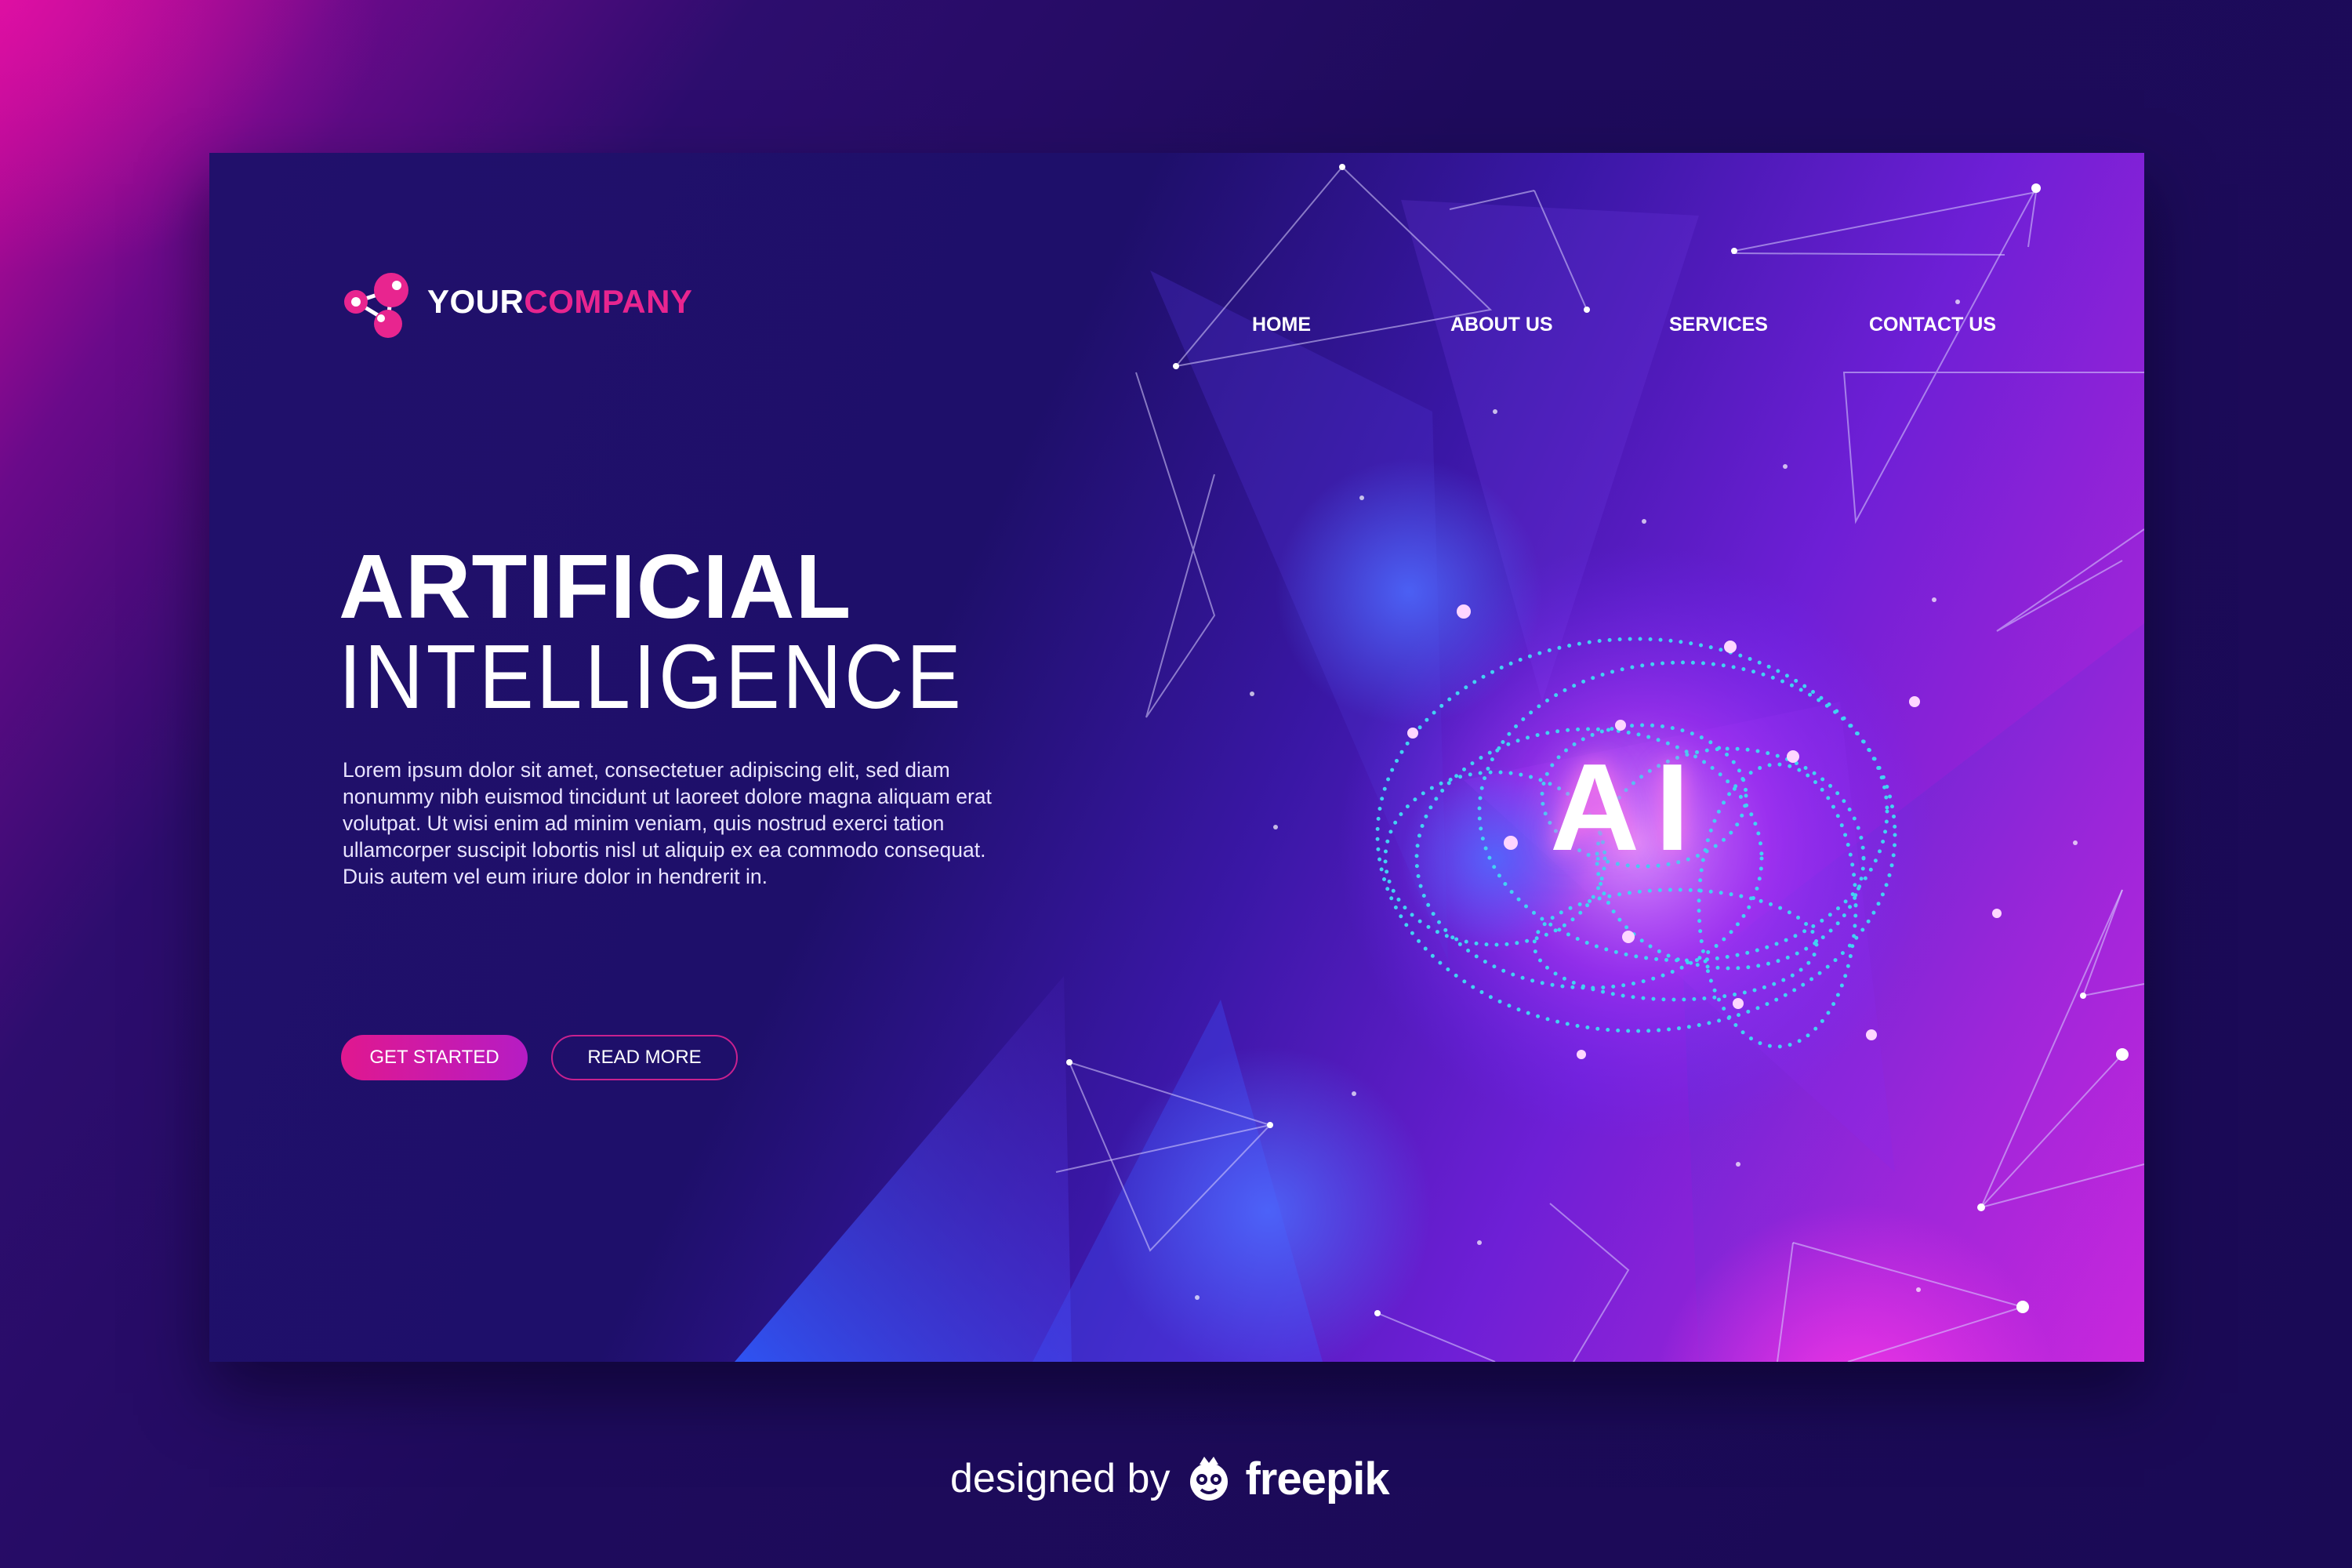 Image resolution: width=2352 pixels, height=1568 pixels. I want to click on hero-title-line2: INTELLIGENCE, so click(686, 676).